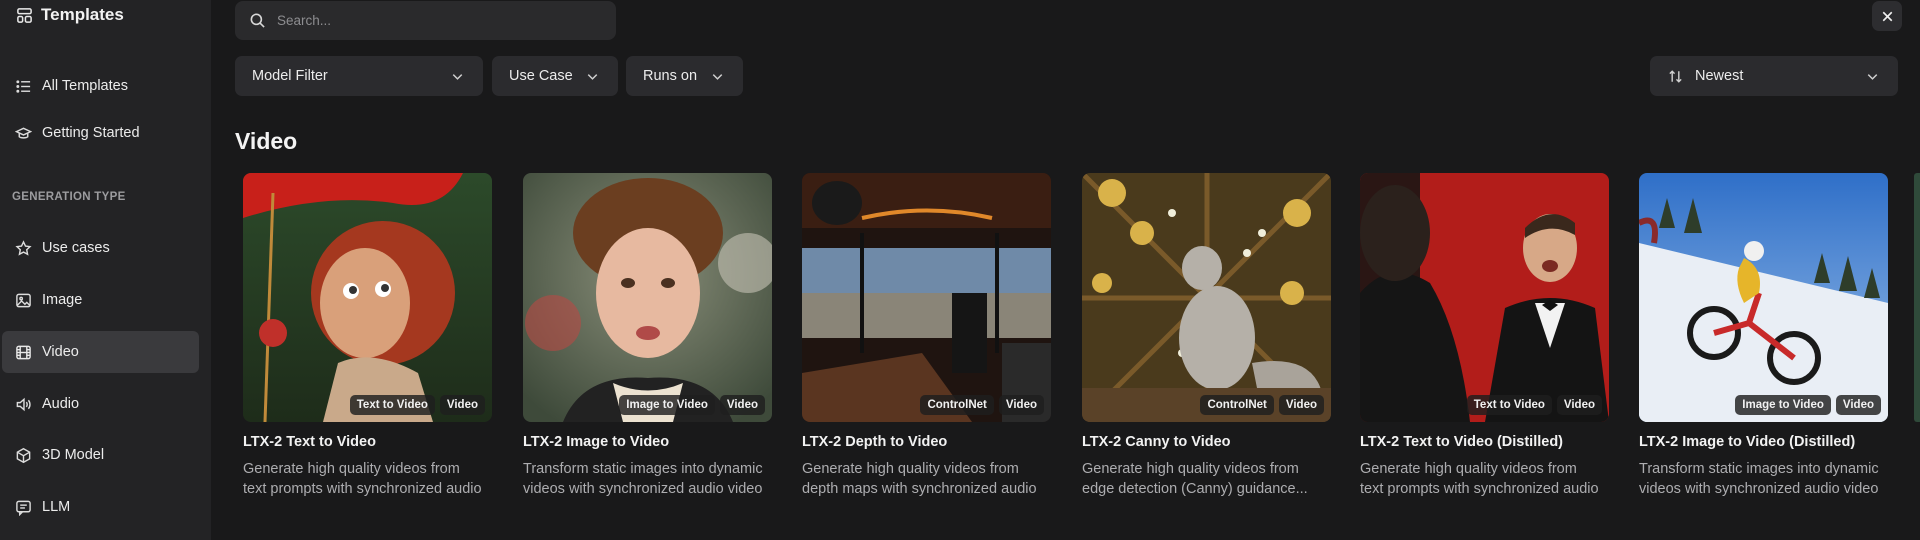 This screenshot has height=540, width=1920. Describe the element at coordinates (73, 455) in the screenshot. I see `sidebar-item-label: 3D Model` at that location.